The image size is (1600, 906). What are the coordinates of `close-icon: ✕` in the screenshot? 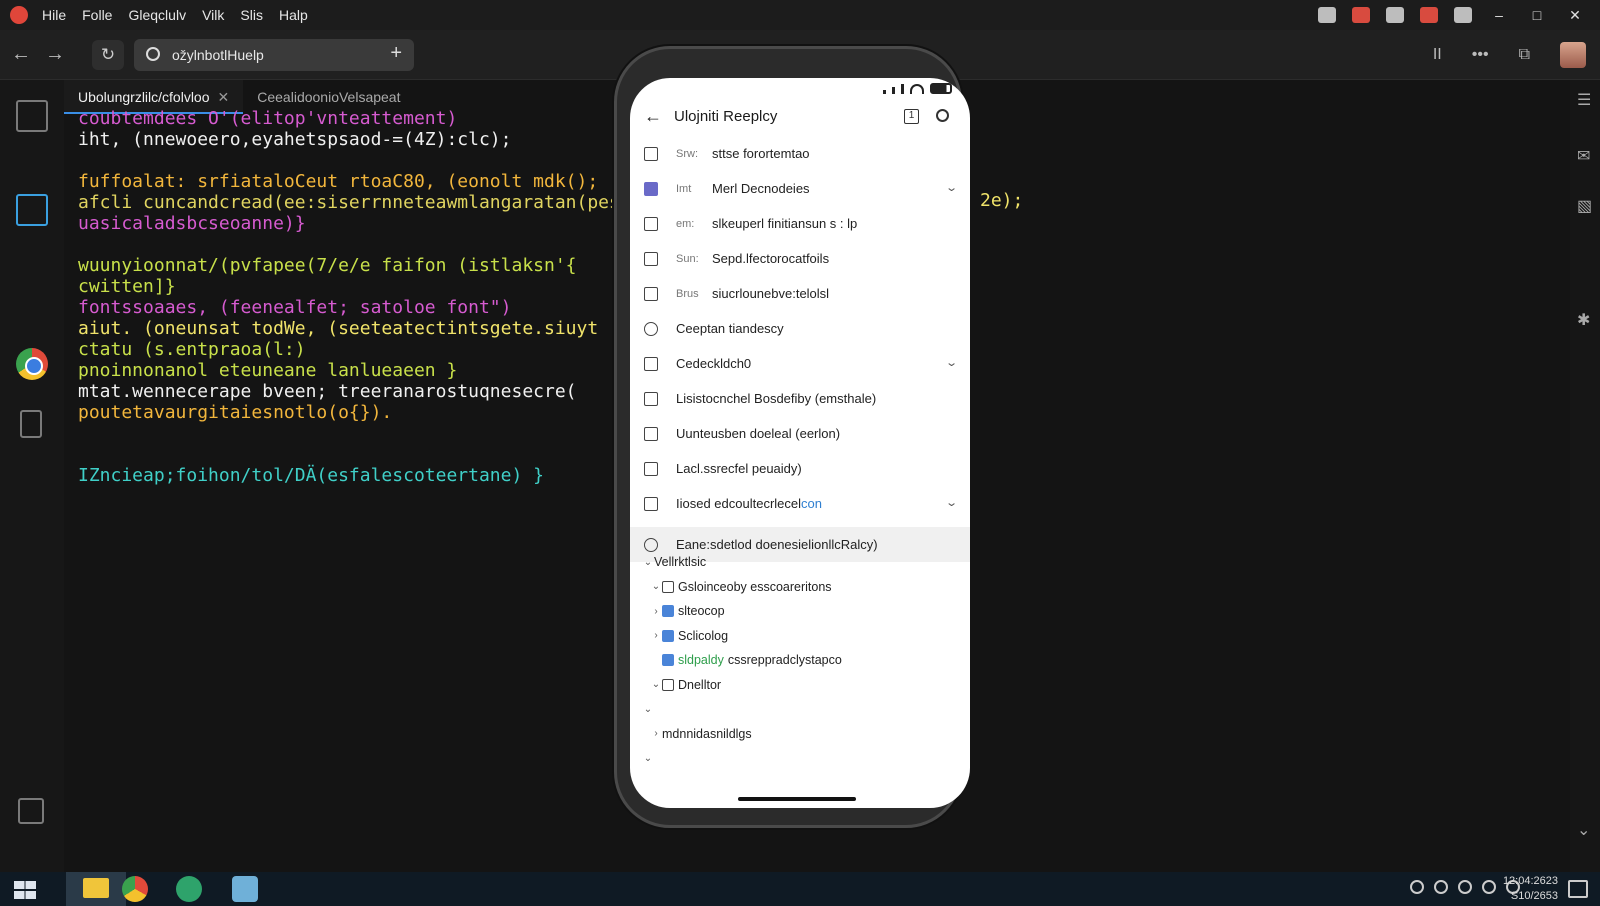 It's located at (224, 97).